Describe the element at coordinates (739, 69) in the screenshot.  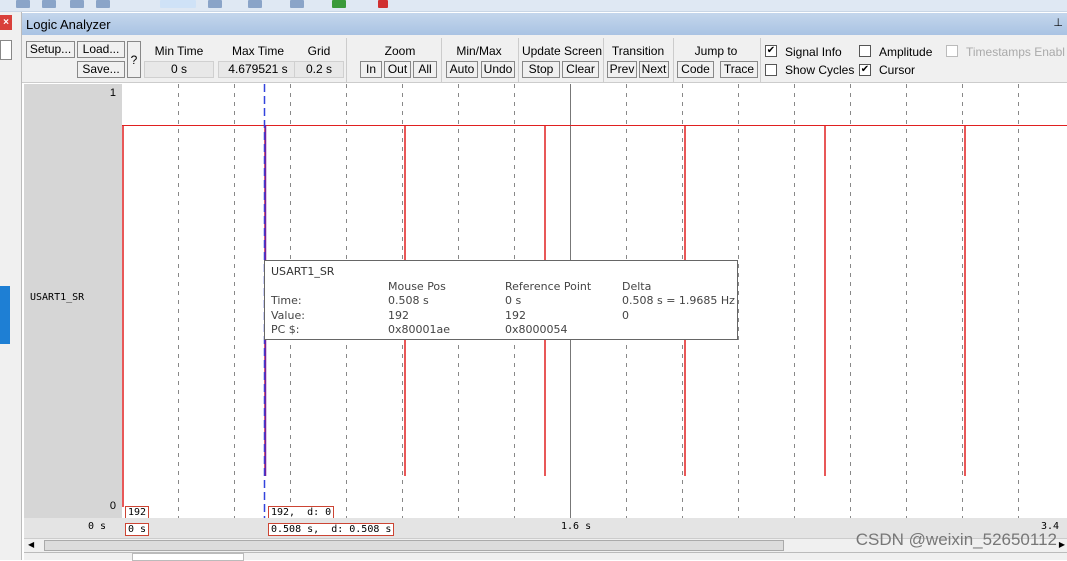
I see `jump-trace-button: Trace` at that location.